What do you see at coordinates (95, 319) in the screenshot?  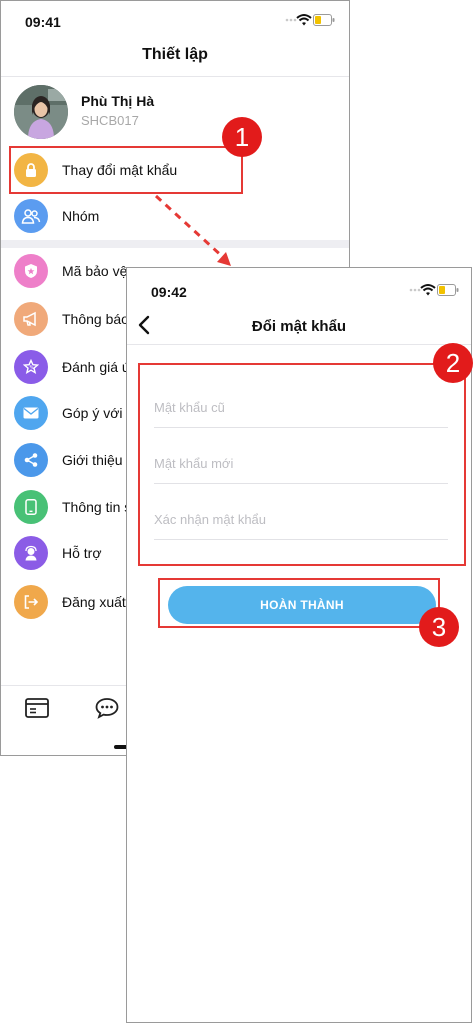 I see `menu-item-label: Thông báo` at bounding box center [95, 319].